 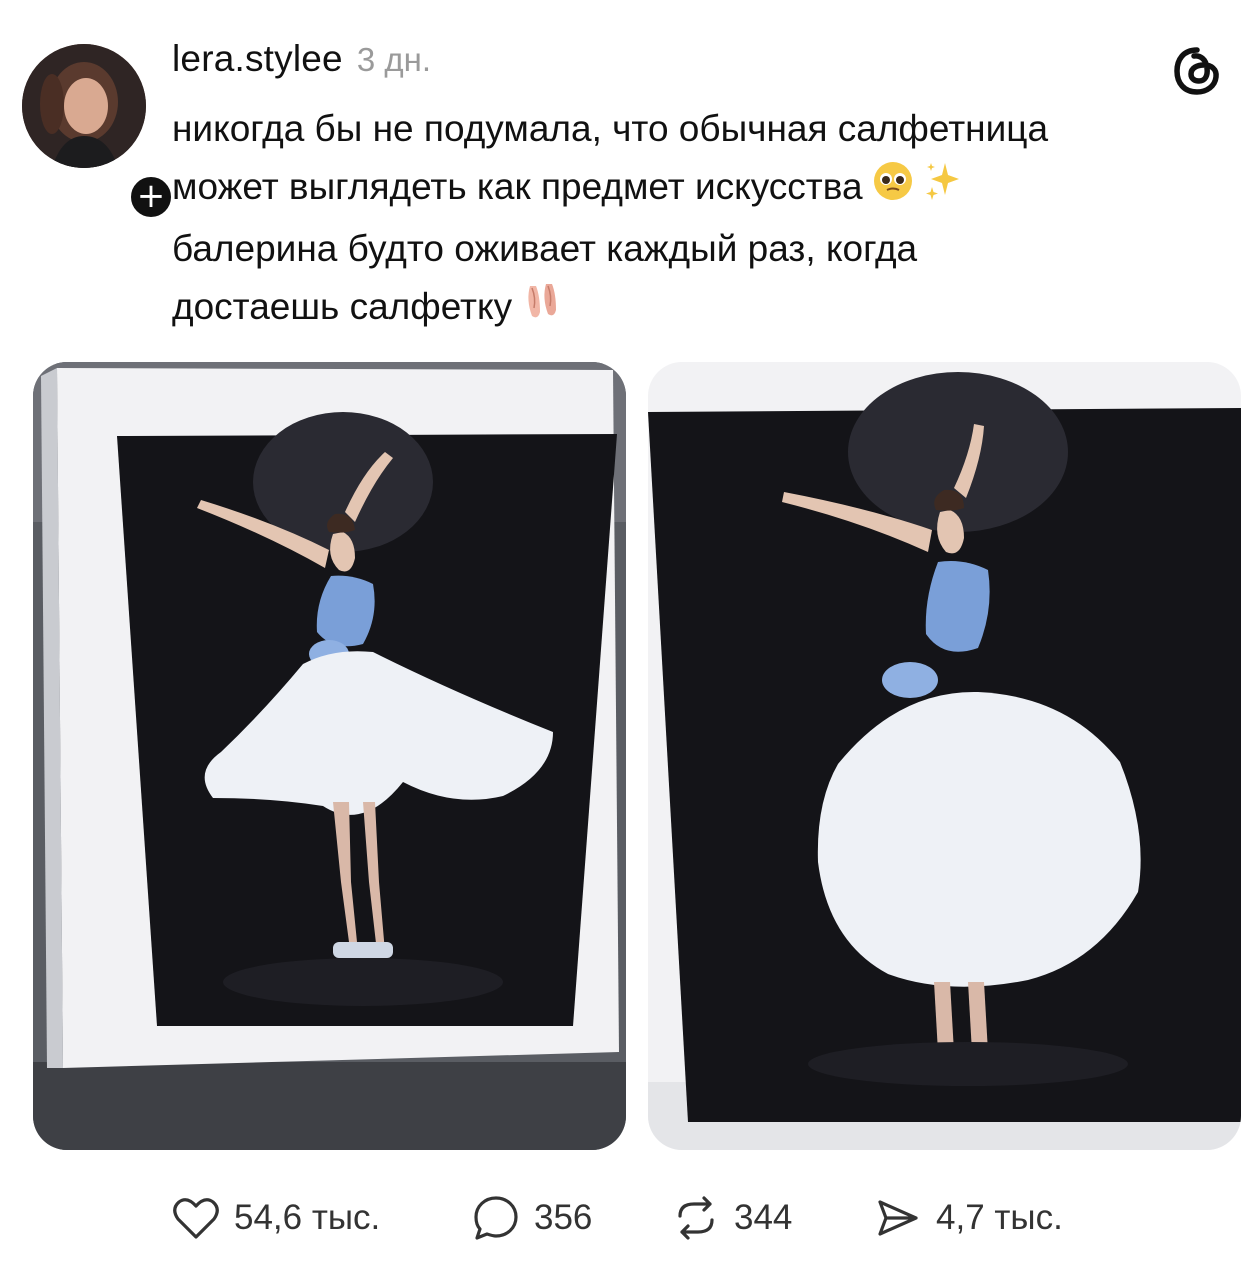 I want to click on ballet-shoes-emoji, so click(x=542, y=308).